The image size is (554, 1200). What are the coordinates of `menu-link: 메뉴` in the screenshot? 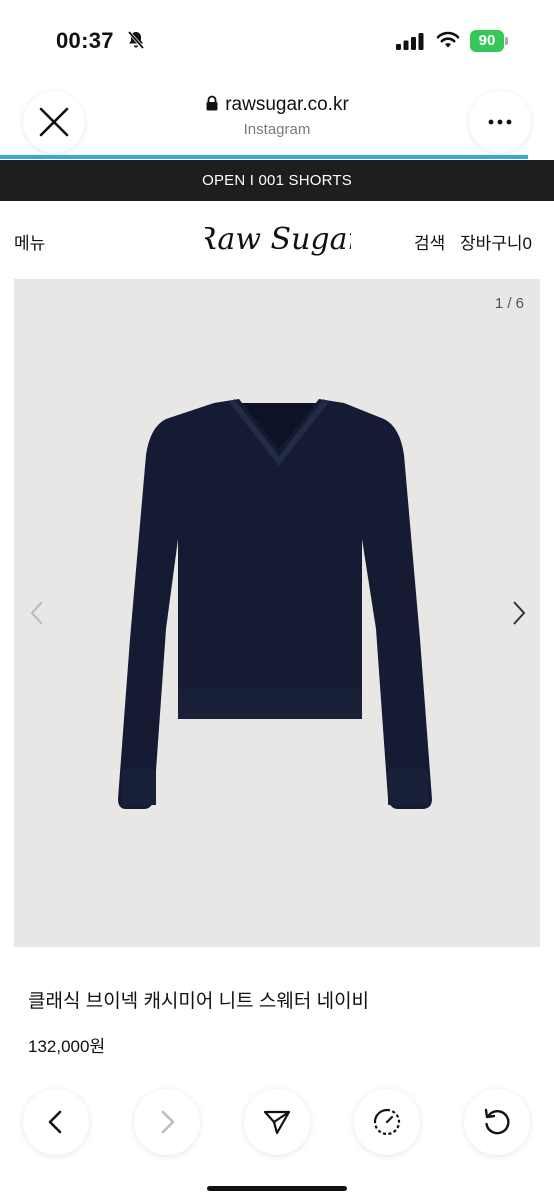 It's located at (29, 241).